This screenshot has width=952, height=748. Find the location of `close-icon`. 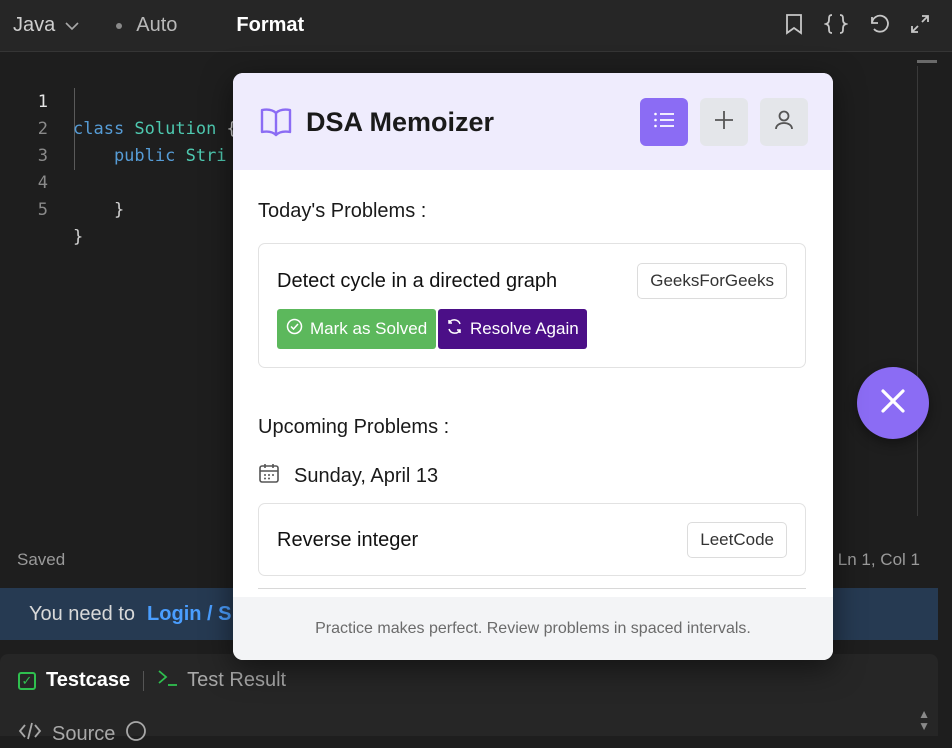

close-icon is located at coordinates (893, 403).